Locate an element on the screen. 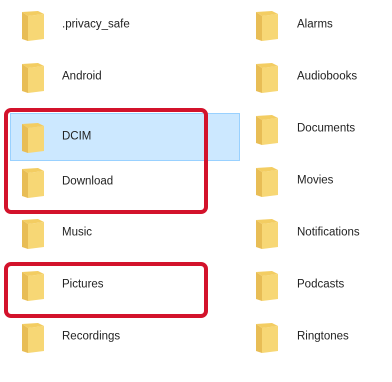  folder-item-audiobooks: Audiobooks is located at coordinates (317, 77).